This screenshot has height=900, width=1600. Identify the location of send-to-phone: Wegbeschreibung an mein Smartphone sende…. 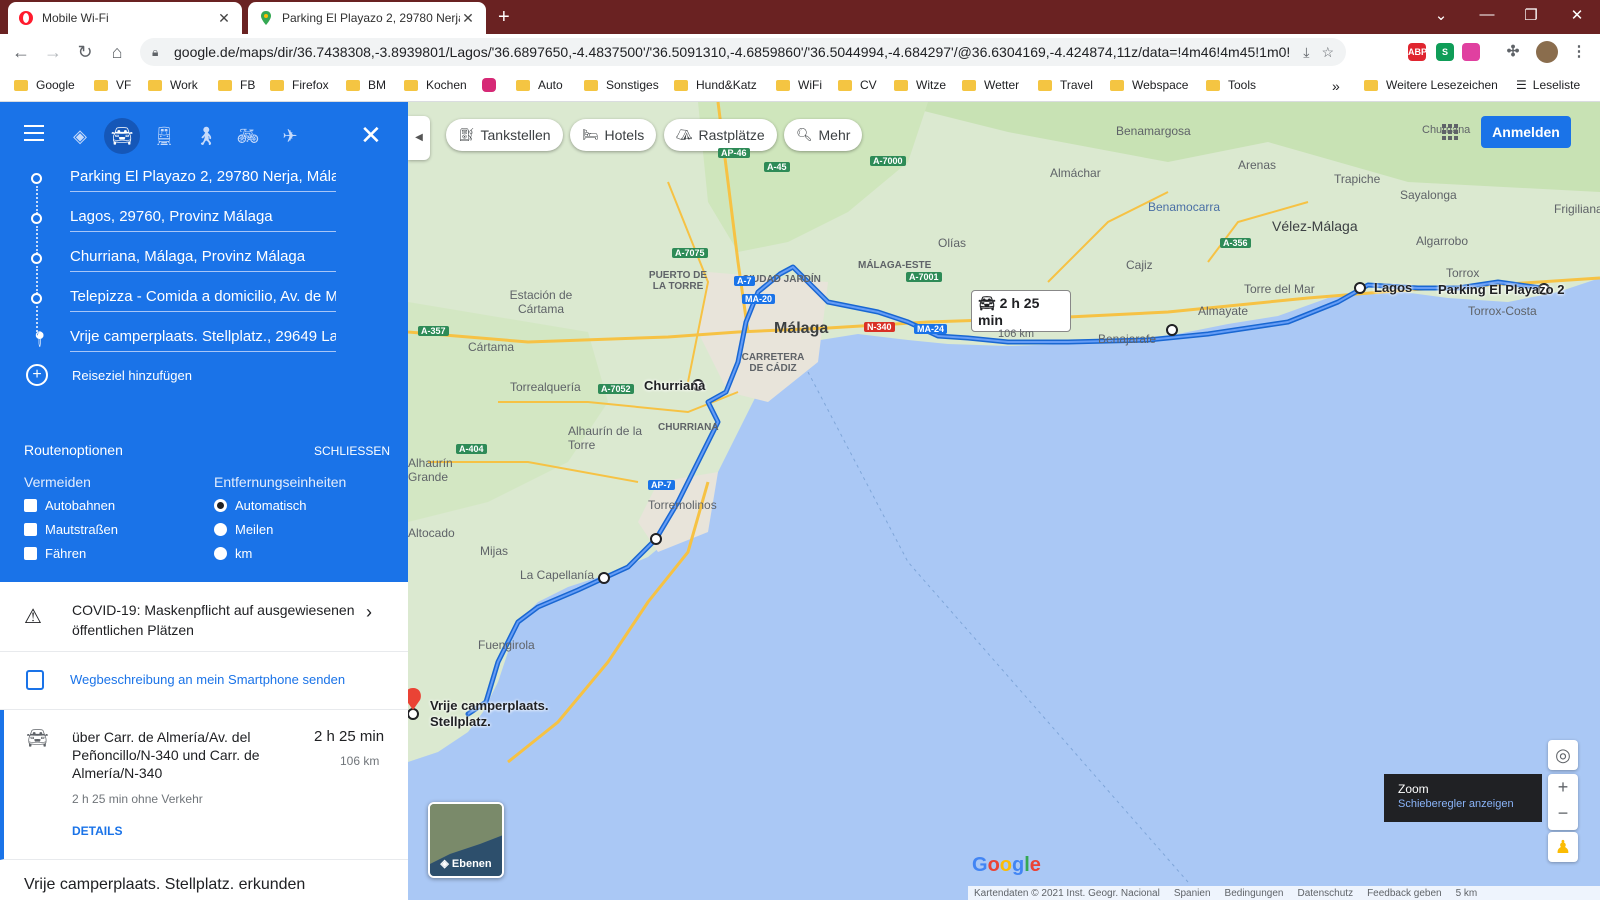
(204, 681).